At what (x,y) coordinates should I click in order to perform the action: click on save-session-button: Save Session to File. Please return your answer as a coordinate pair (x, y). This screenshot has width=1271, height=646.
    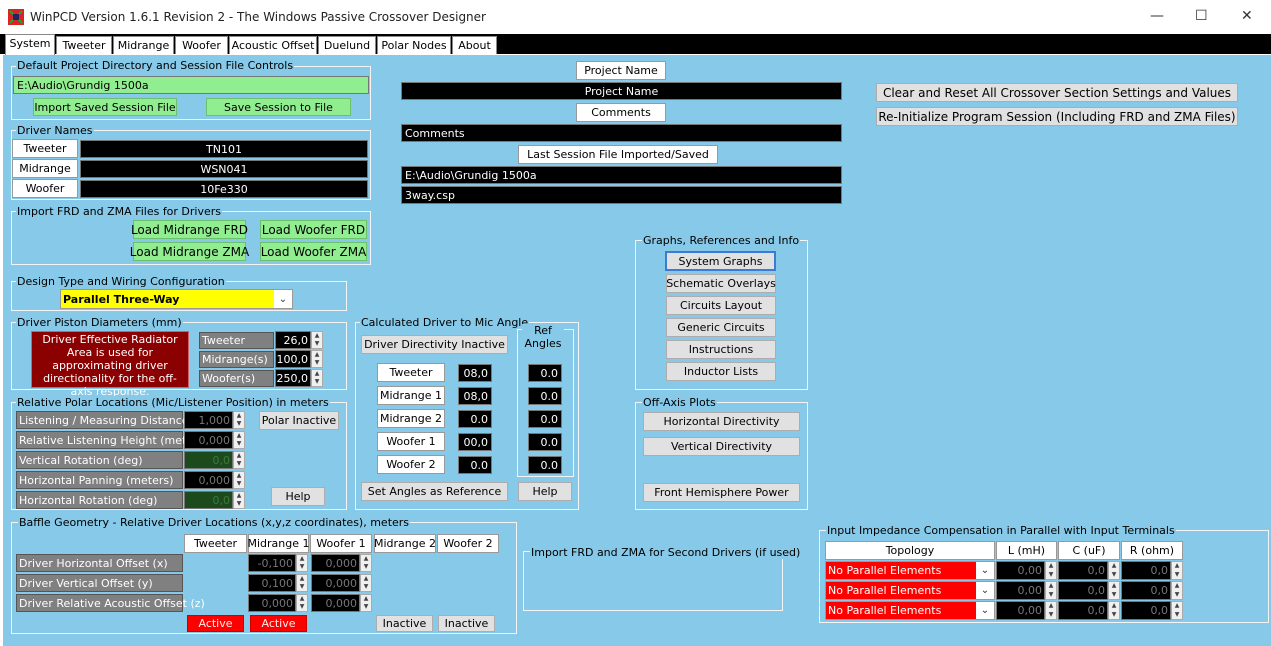
    Looking at the image, I should click on (278, 107).